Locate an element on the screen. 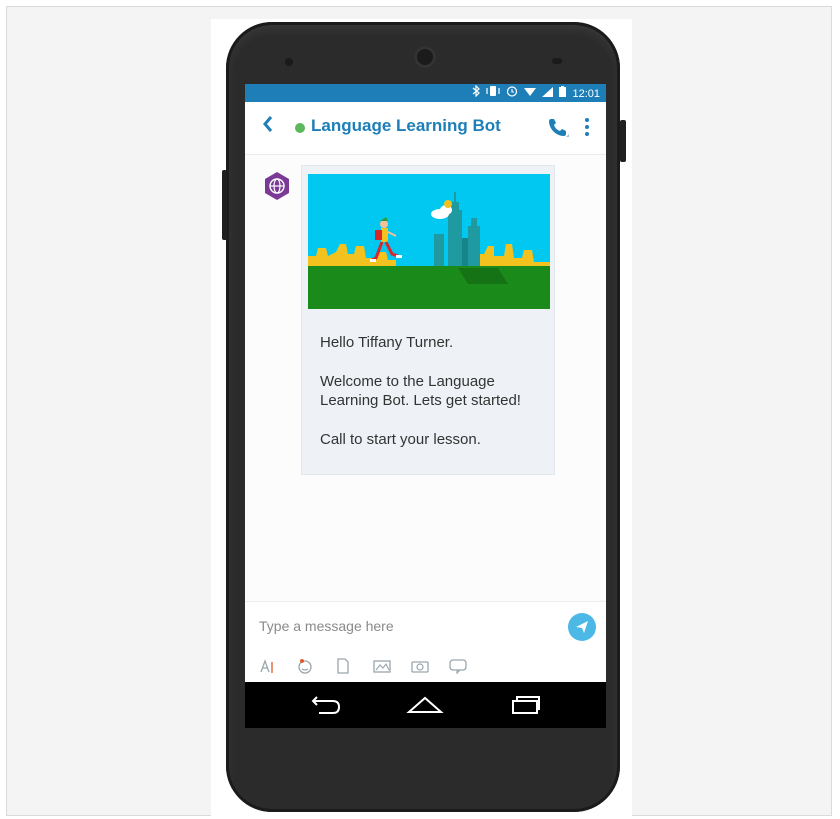 The width and height of the screenshot is (840, 819). contact-name: Language Learning Bot is located at coordinates (406, 126).